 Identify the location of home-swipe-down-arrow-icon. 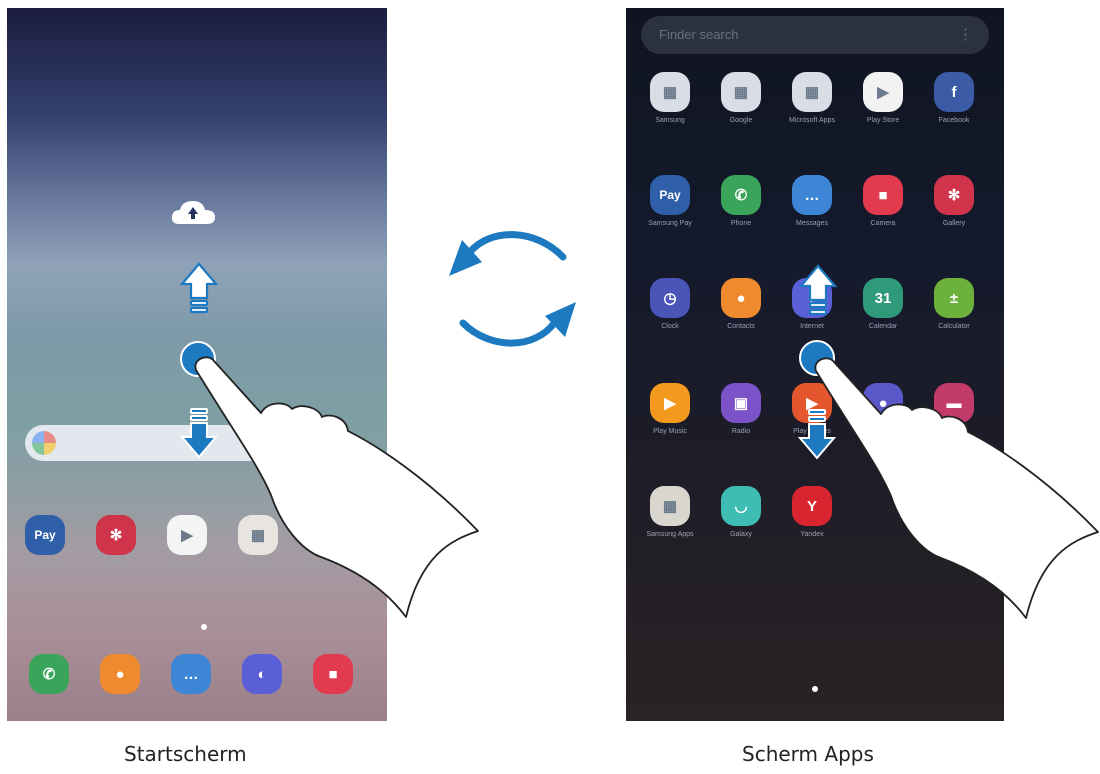
(199, 433).